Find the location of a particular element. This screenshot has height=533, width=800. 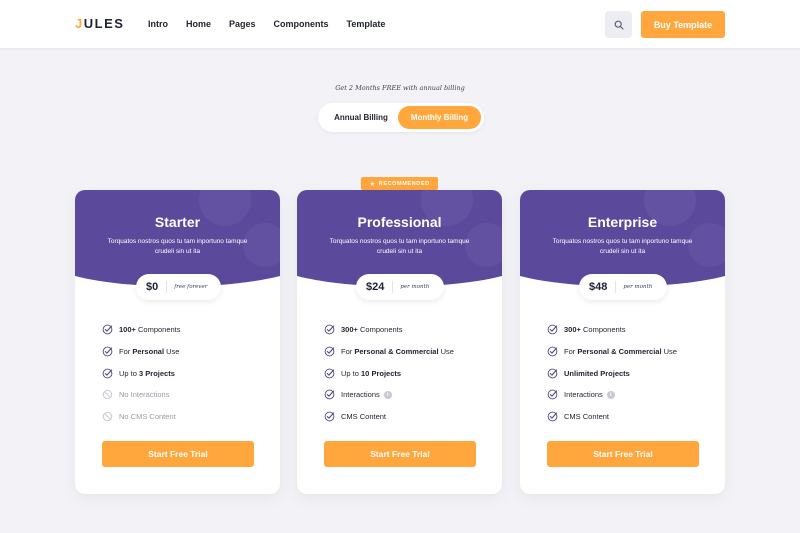

price-amount: $24 is located at coordinates (380, 287).